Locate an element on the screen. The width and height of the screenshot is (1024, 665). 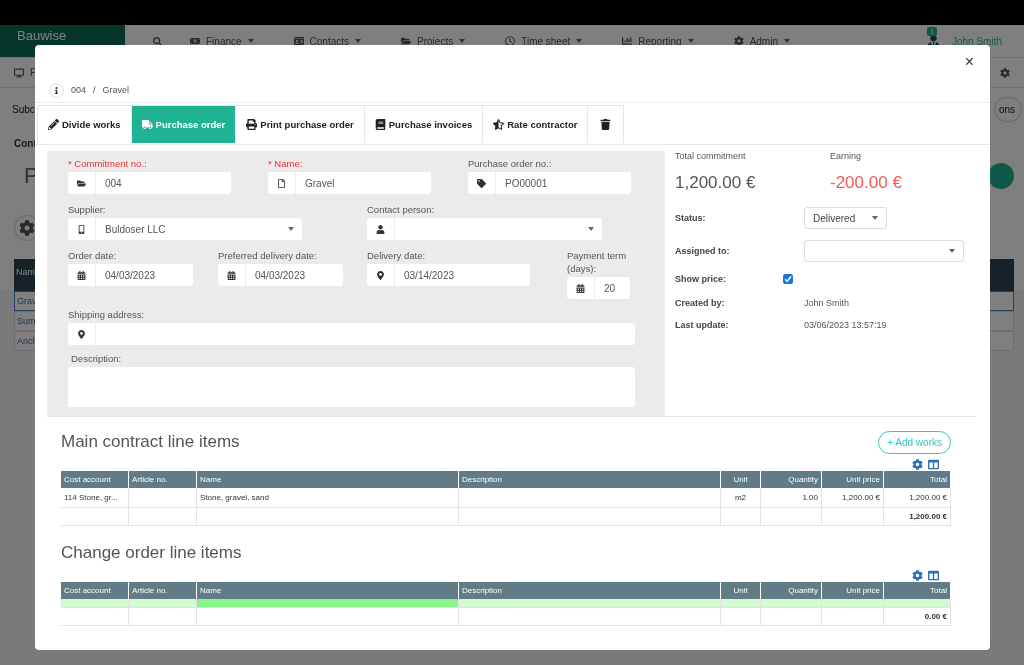
add-button is located at coordinates (1001, 176).